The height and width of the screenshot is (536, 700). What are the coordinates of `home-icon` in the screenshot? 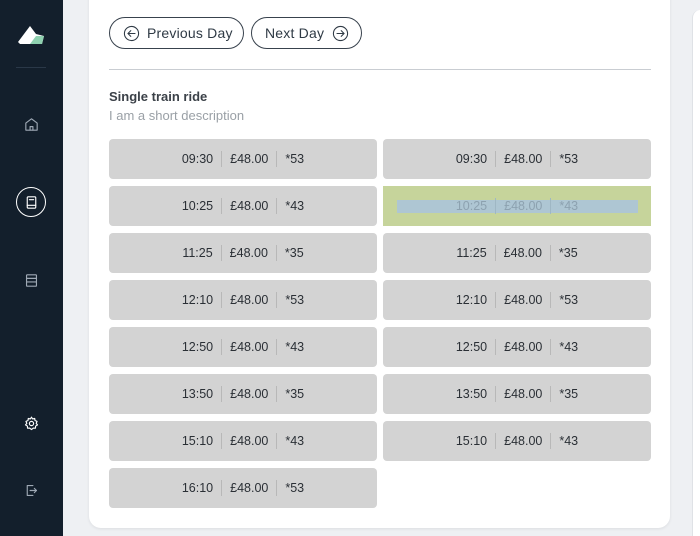 It's located at (31, 124).